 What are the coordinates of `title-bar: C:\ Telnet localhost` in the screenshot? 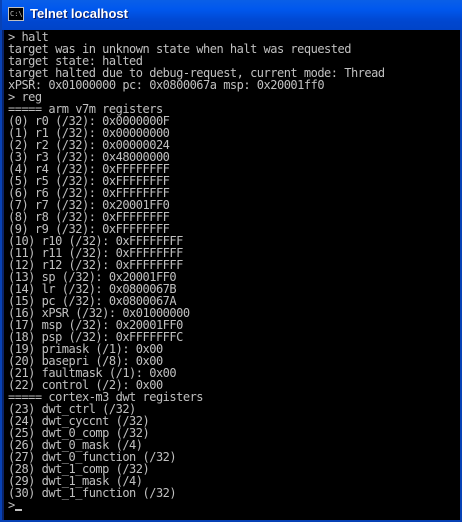 It's located at (232, 15).